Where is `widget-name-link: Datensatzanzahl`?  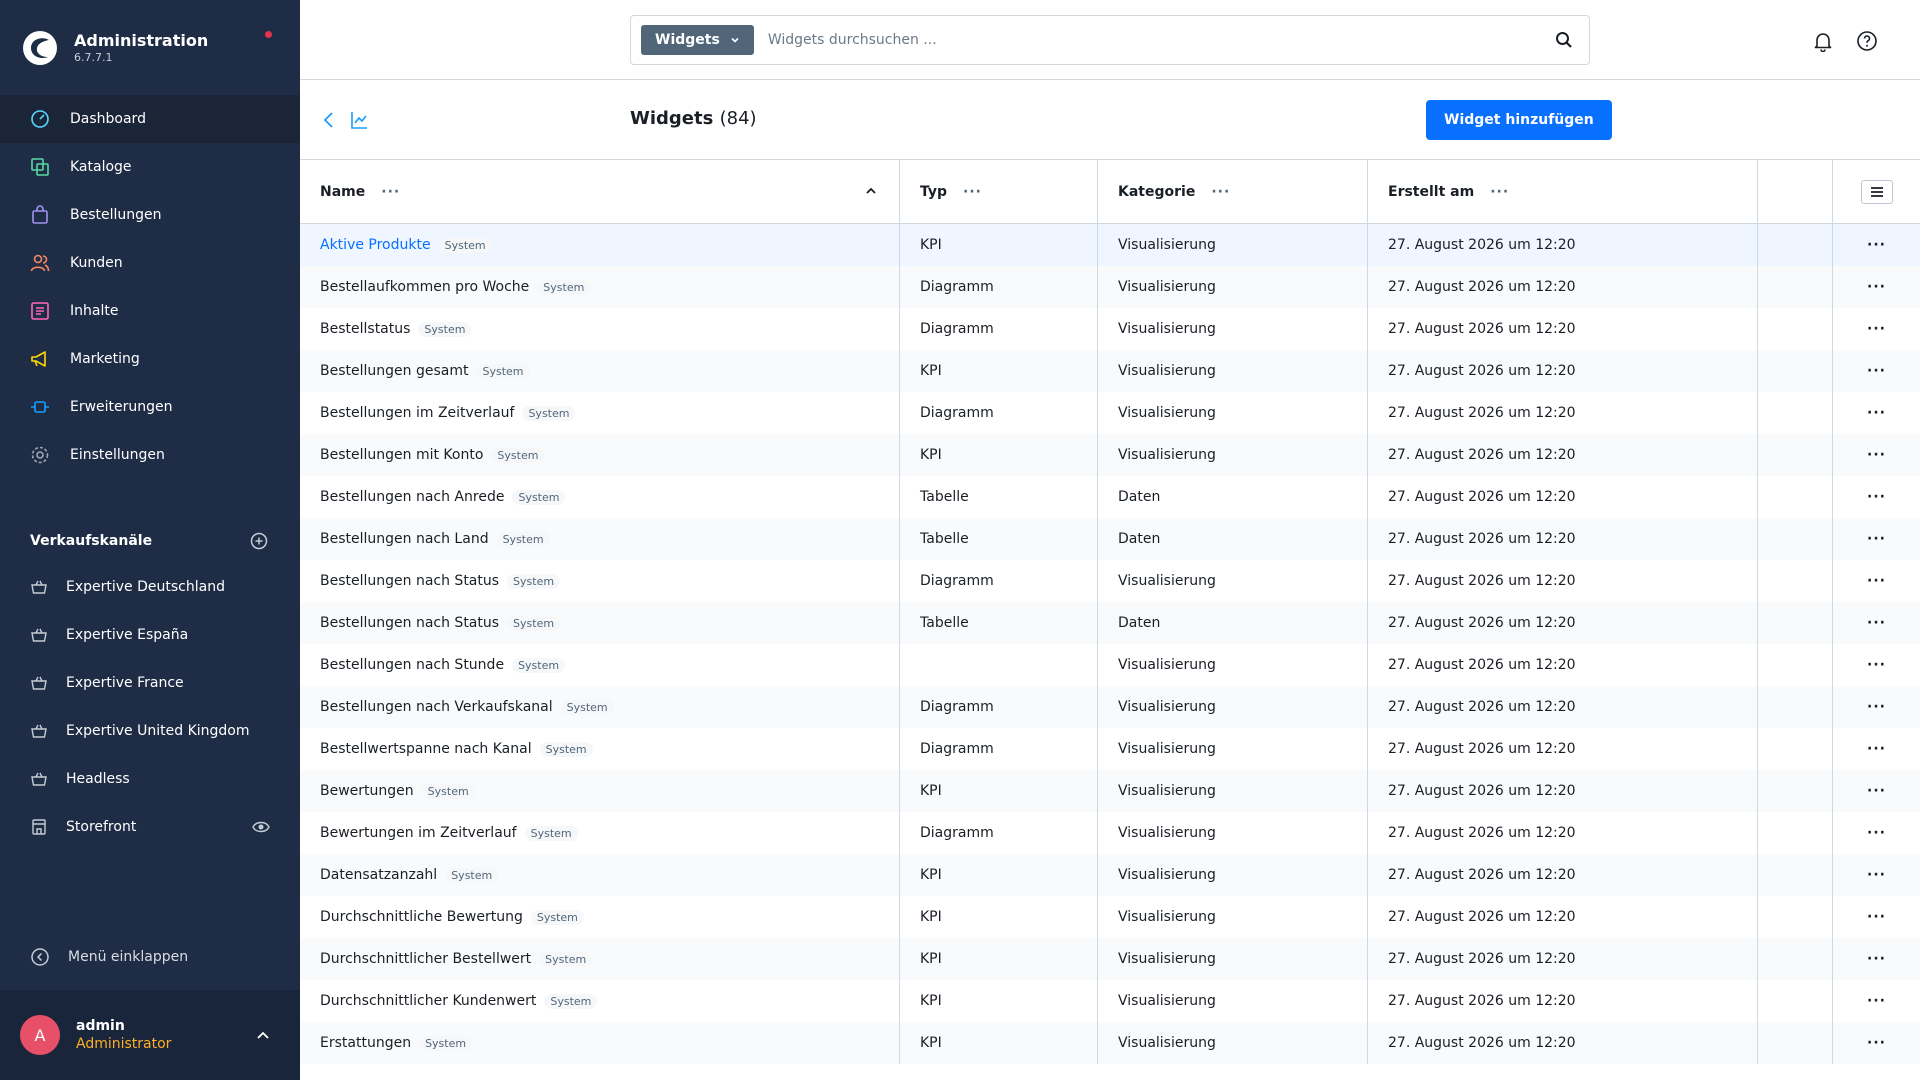
widget-name-link: Datensatzanzahl is located at coordinates (378, 875).